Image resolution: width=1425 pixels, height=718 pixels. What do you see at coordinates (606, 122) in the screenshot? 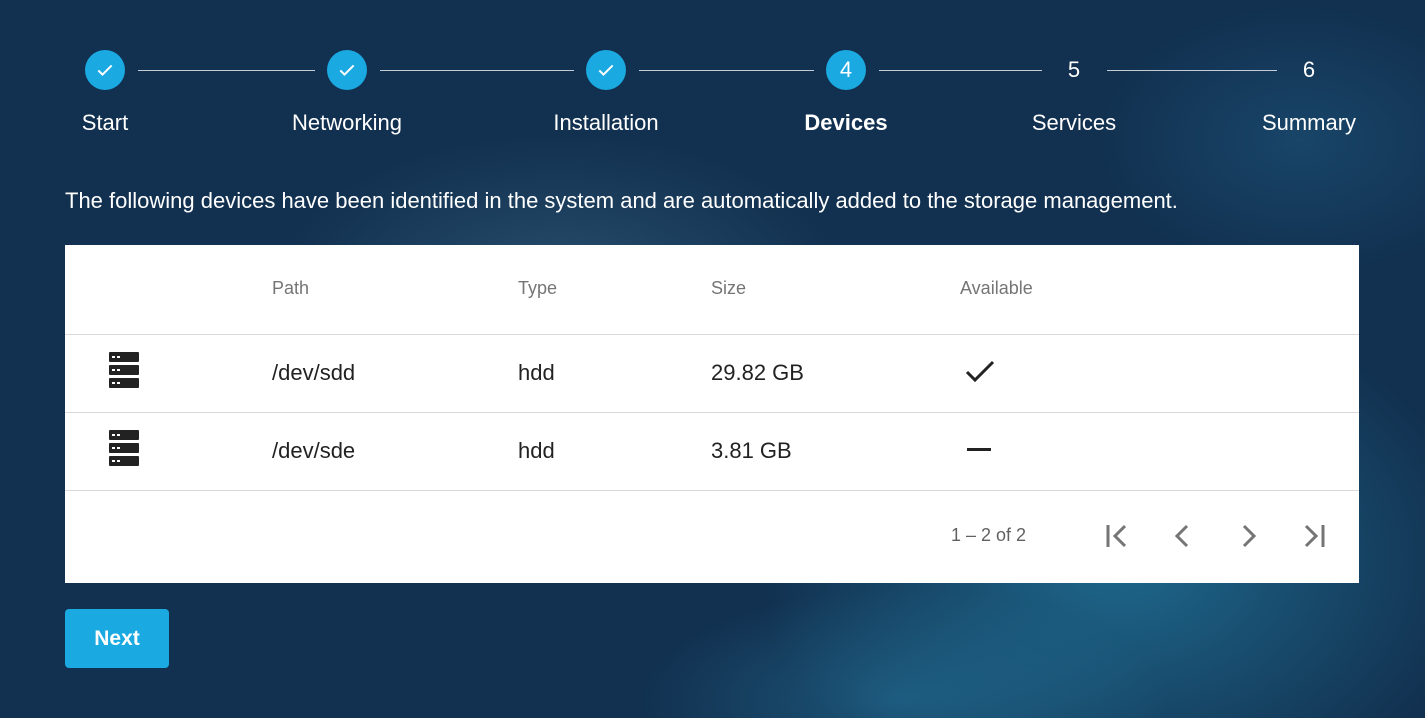
I see `step-label: Installation` at bounding box center [606, 122].